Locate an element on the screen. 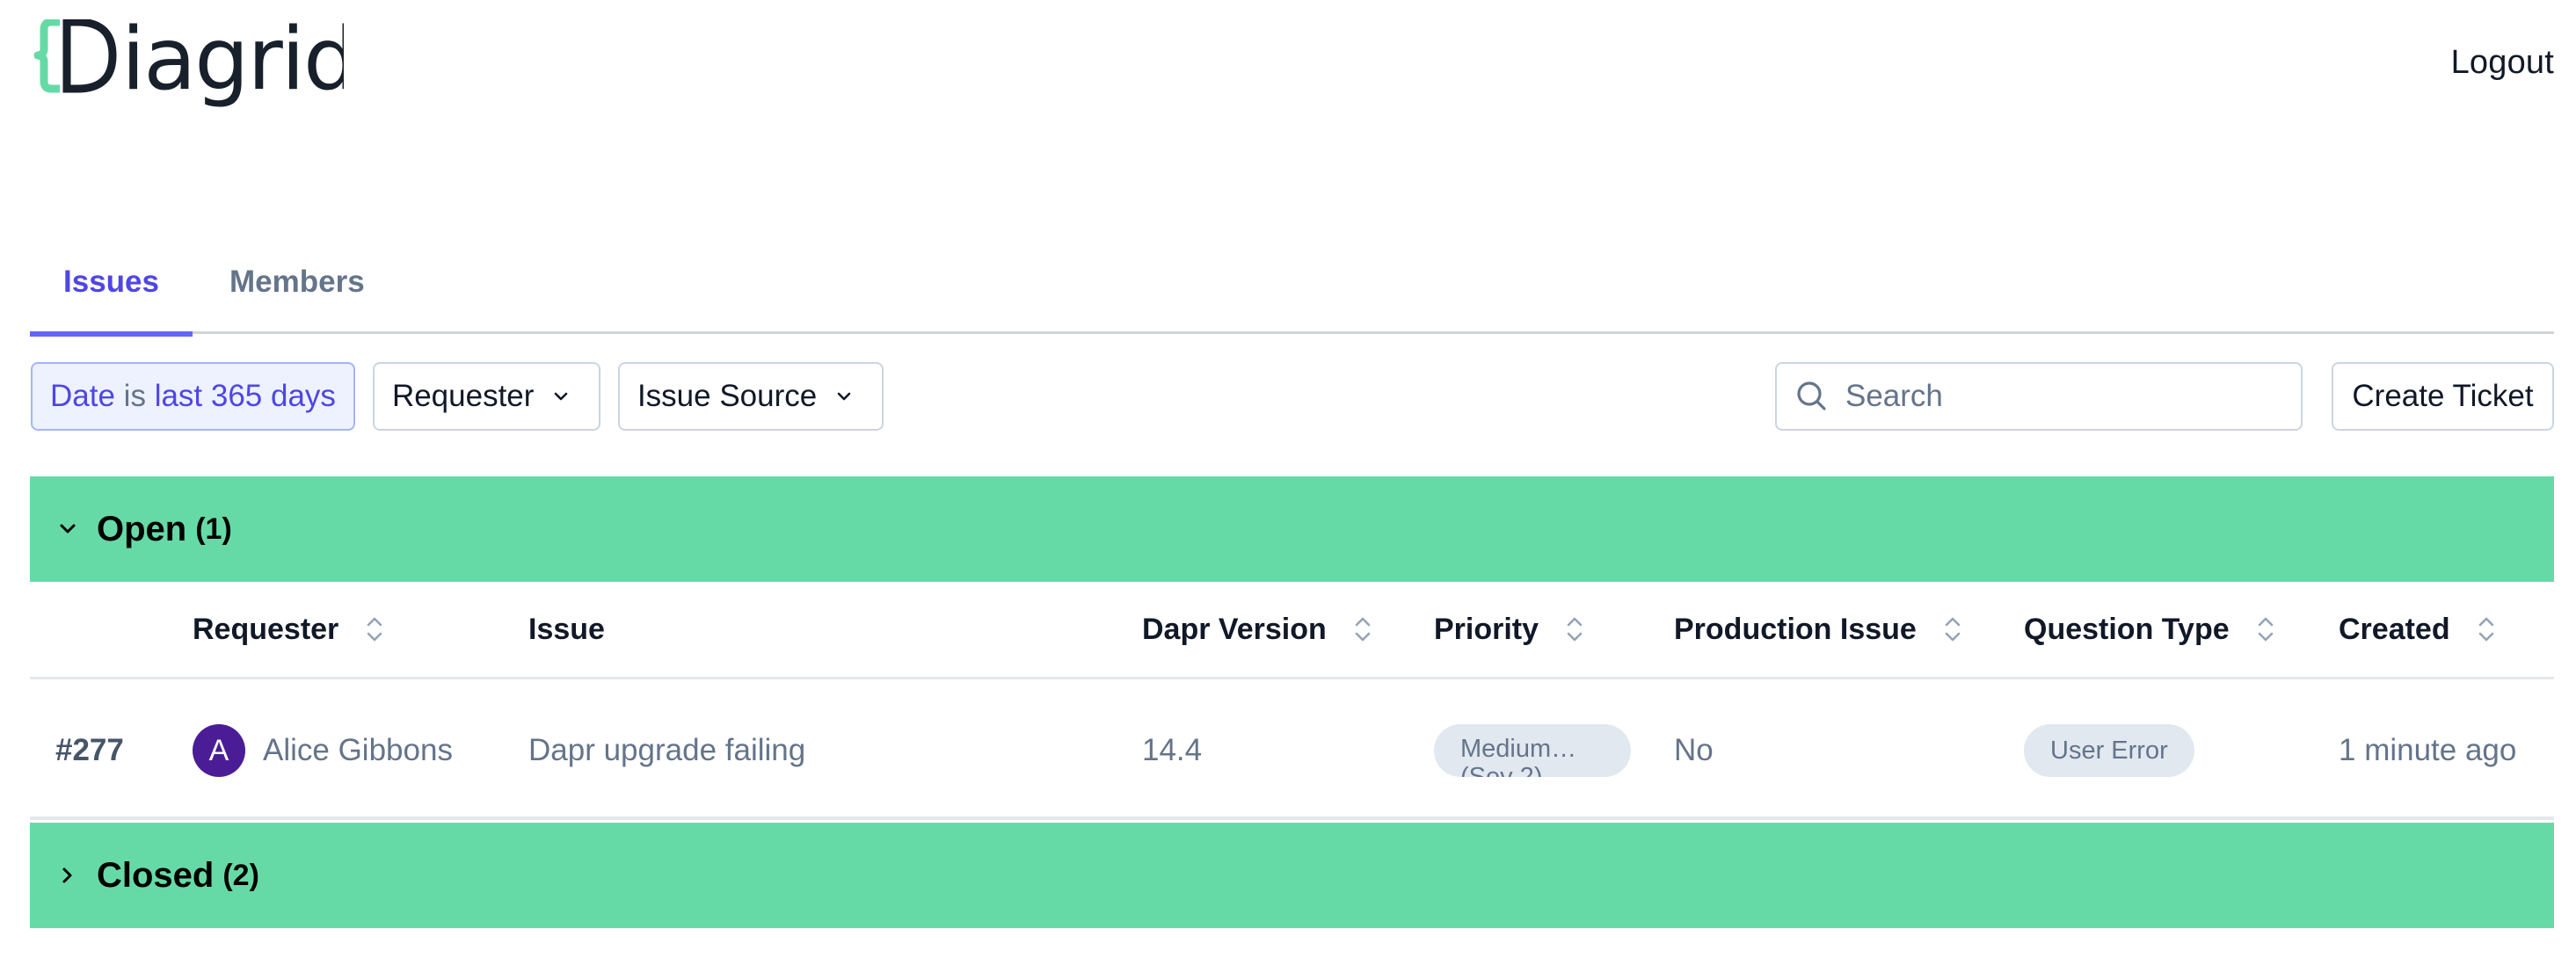  issue-id: #277 is located at coordinates (89, 750).